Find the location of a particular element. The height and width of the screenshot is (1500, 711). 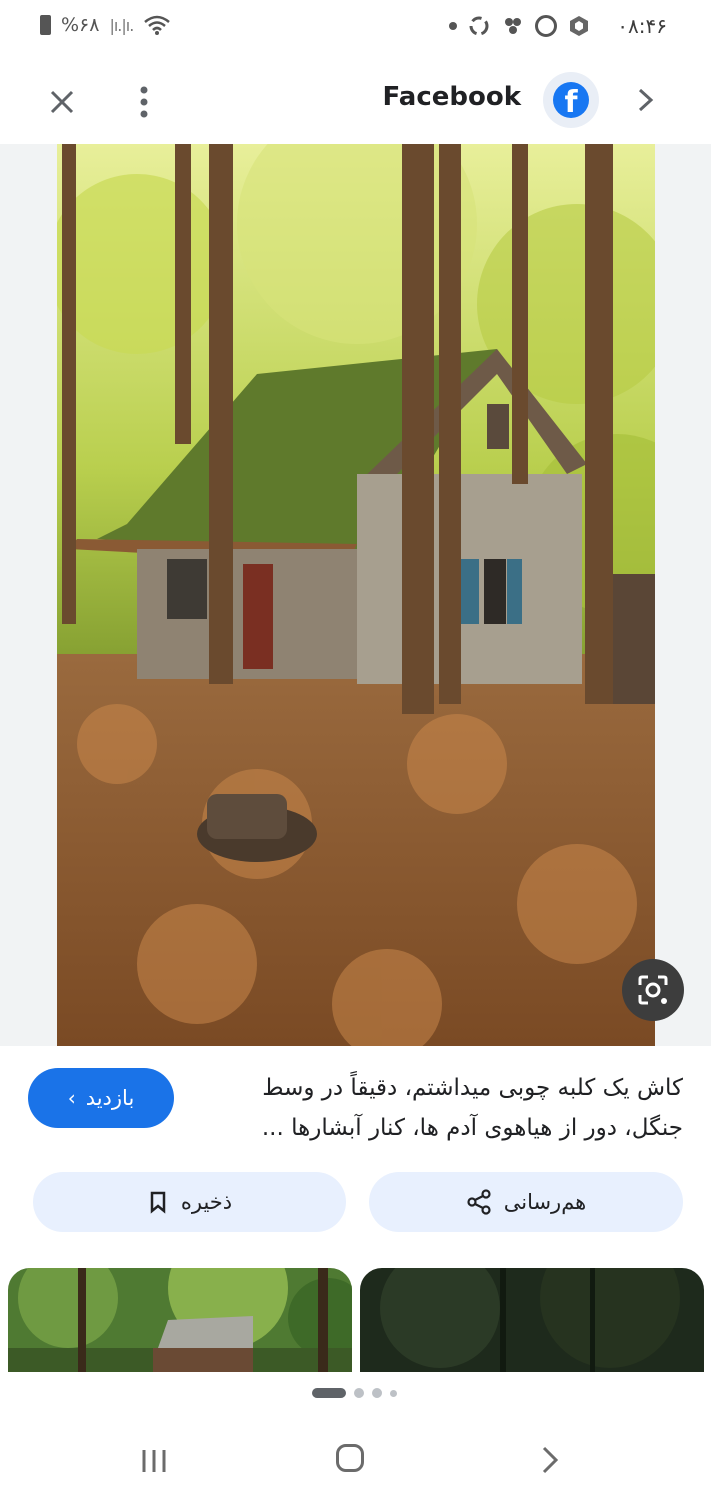

share-icon is located at coordinates (479, 1202).